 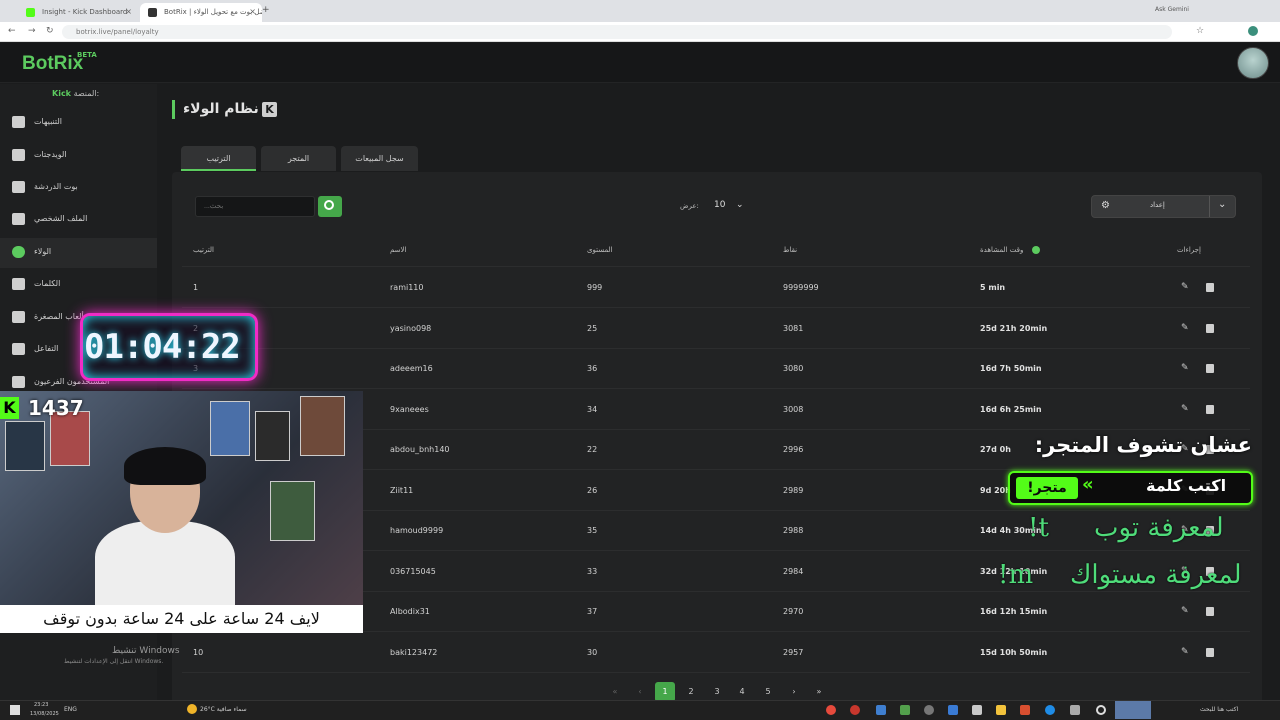 I want to click on table-cell-watch: 15d 10h 50min, so click(x=1014, y=652).